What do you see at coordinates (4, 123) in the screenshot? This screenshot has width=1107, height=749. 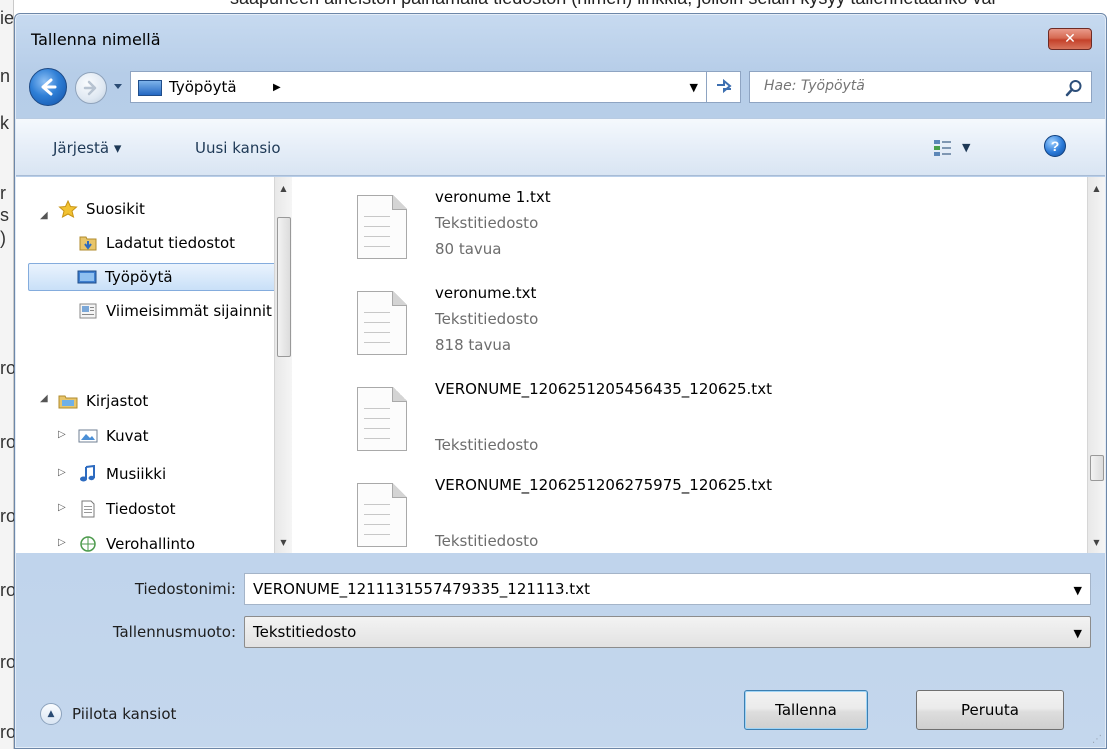 I see `background-fragment: k` at bounding box center [4, 123].